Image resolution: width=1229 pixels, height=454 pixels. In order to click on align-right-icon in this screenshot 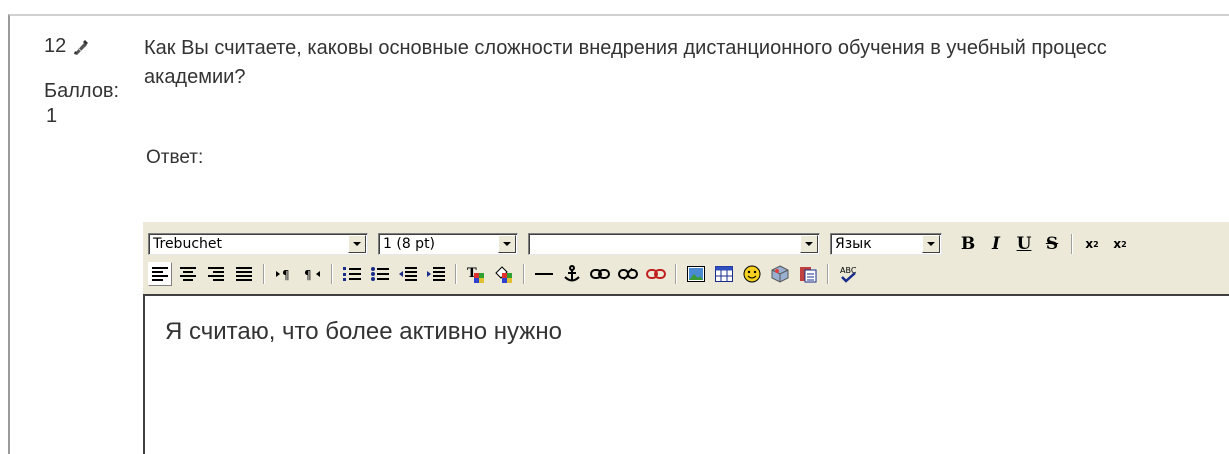, I will do `click(216, 274)`.